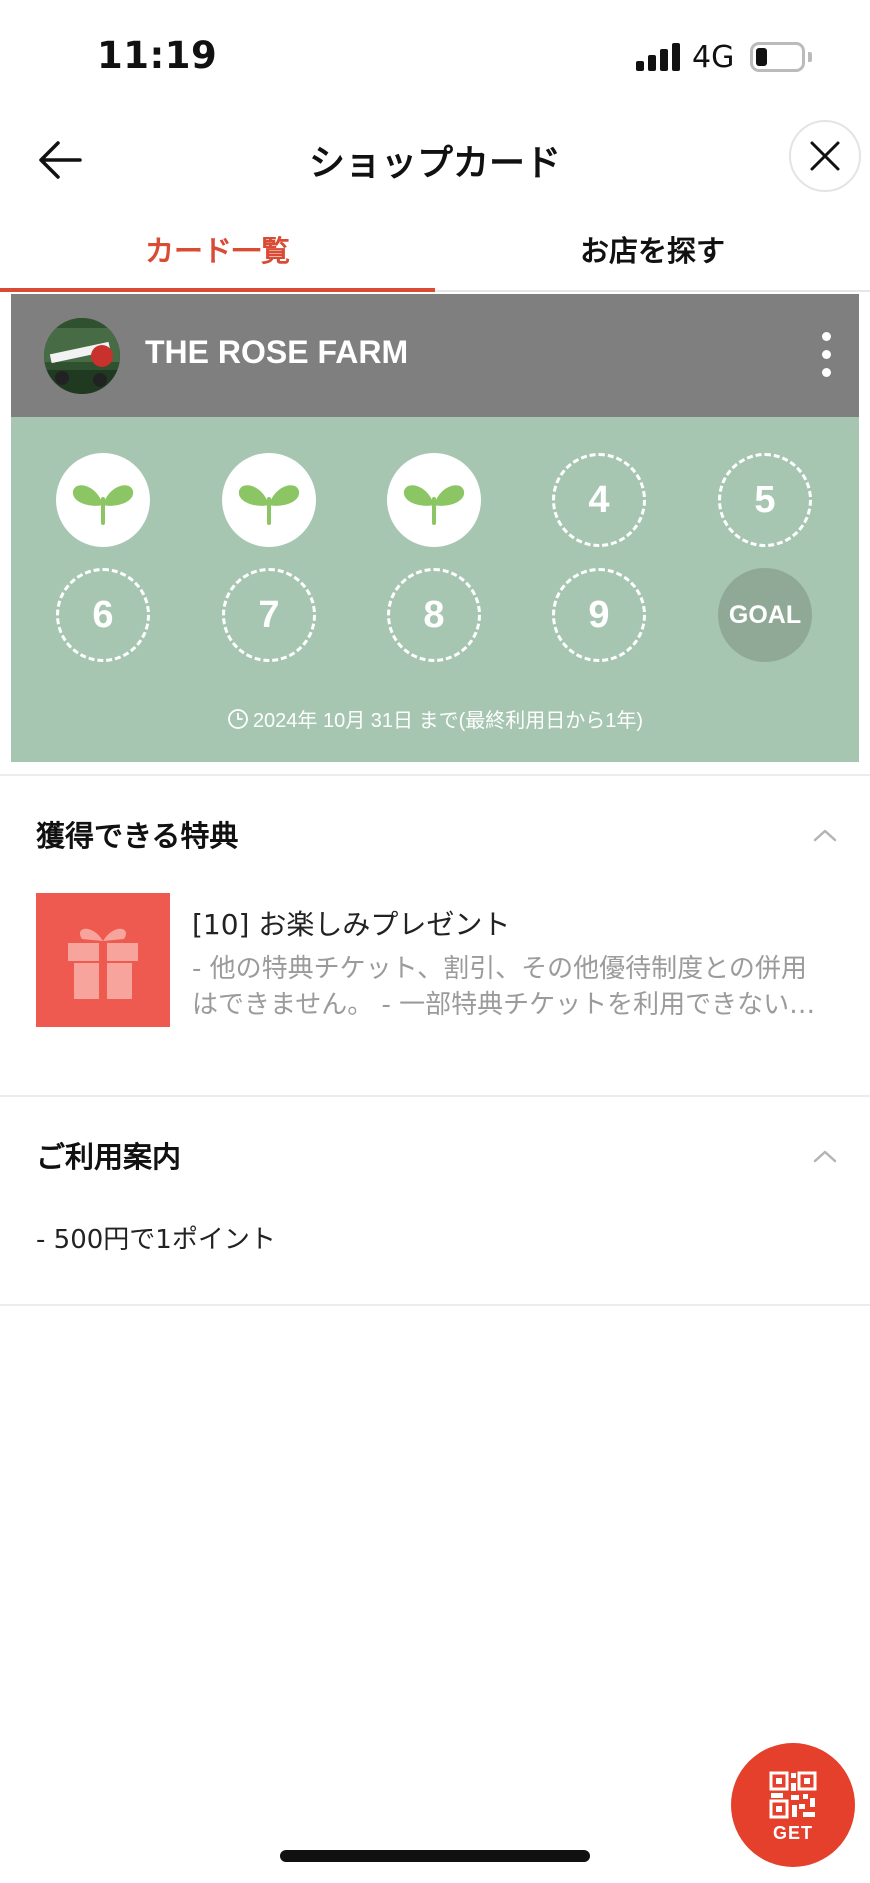 This screenshot has height=1883, width=870. Describe the element at coordinates (238, 719) in the screenshot. I see `clock-icon` at that location.